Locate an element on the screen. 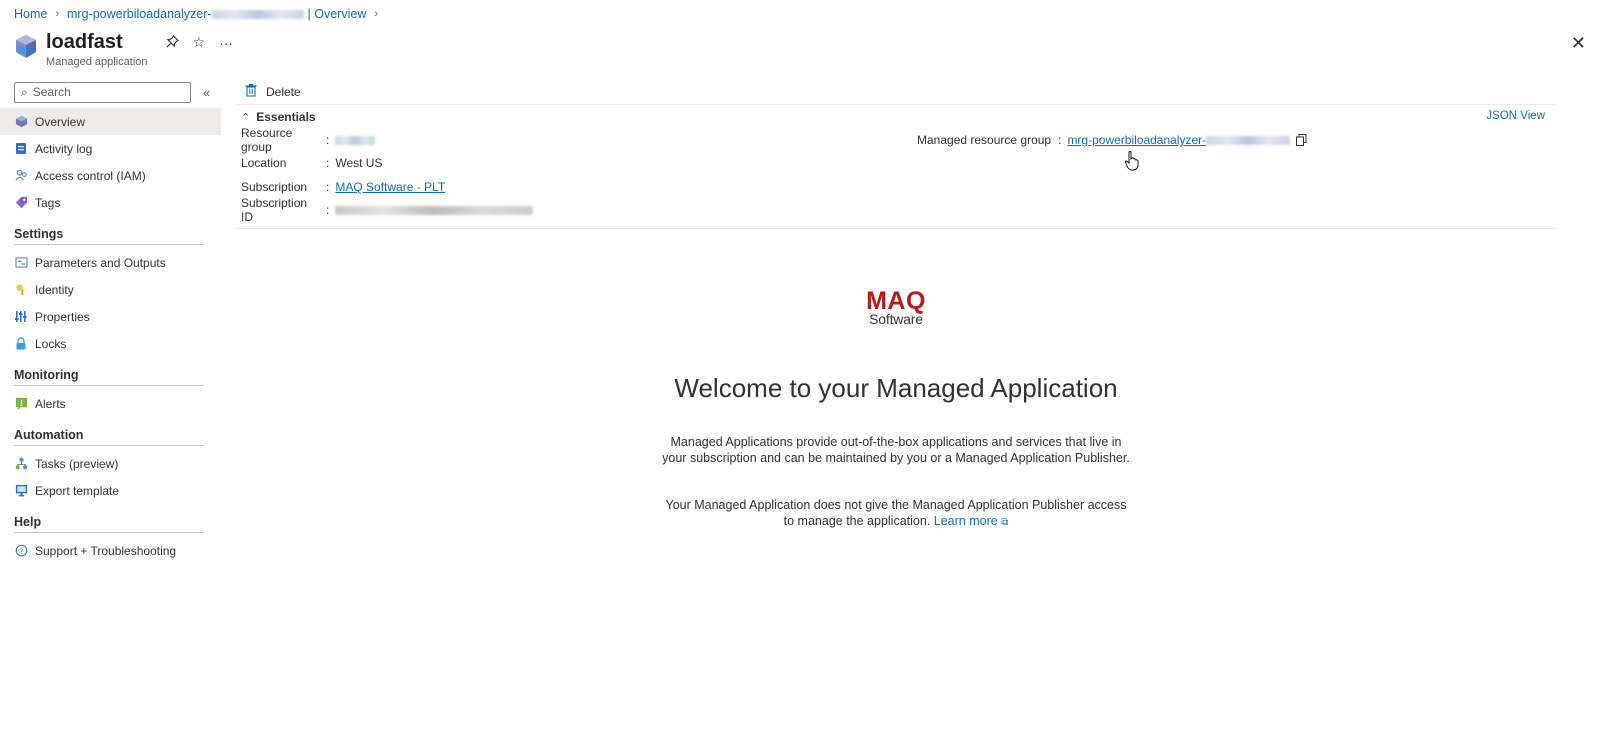  chevron-up-icon: ⌃ is located at coordinates (246, 117).